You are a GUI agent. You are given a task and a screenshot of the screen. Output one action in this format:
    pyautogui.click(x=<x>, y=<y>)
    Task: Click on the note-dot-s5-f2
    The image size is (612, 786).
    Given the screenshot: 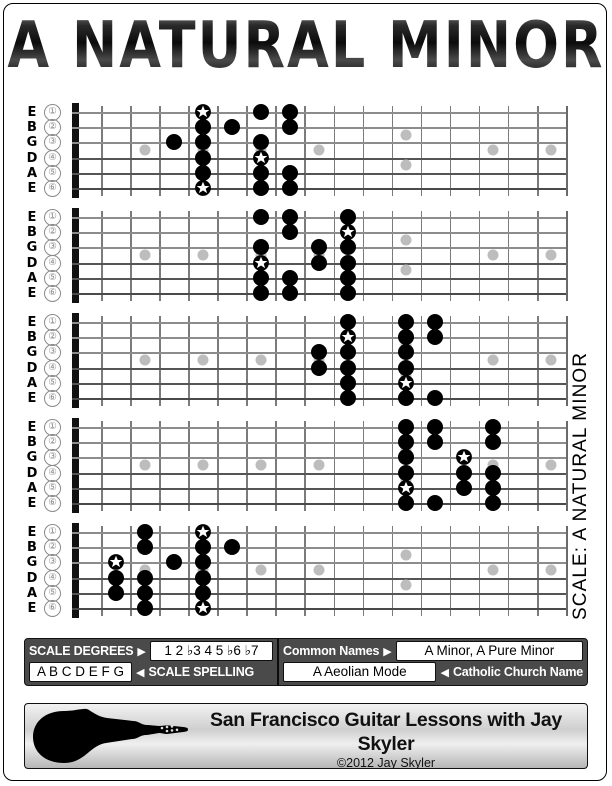 What is the action you would take?
    pyautogui.click(x=115, y=592)
    